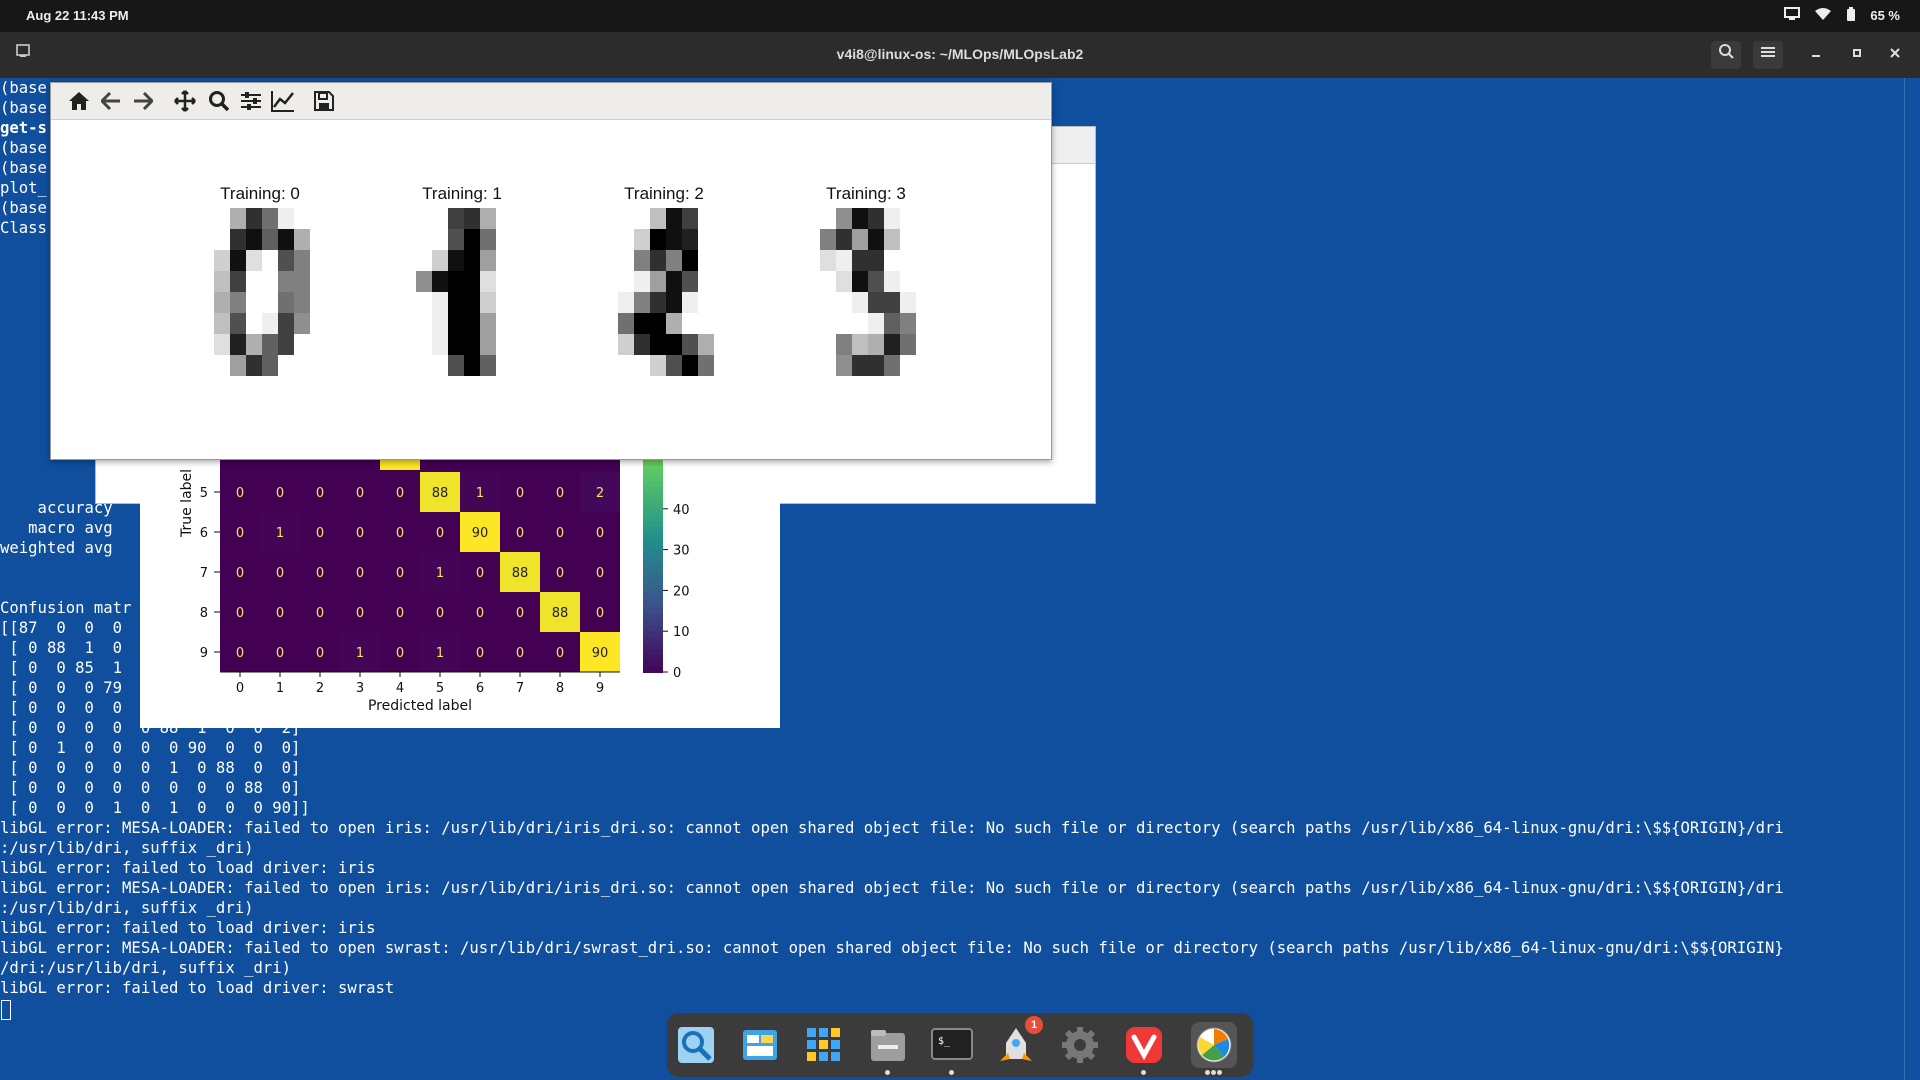  I want to click on matrix-line: [ 0 0 0 0 0 0 0 0 88 0], so click(150, 788).